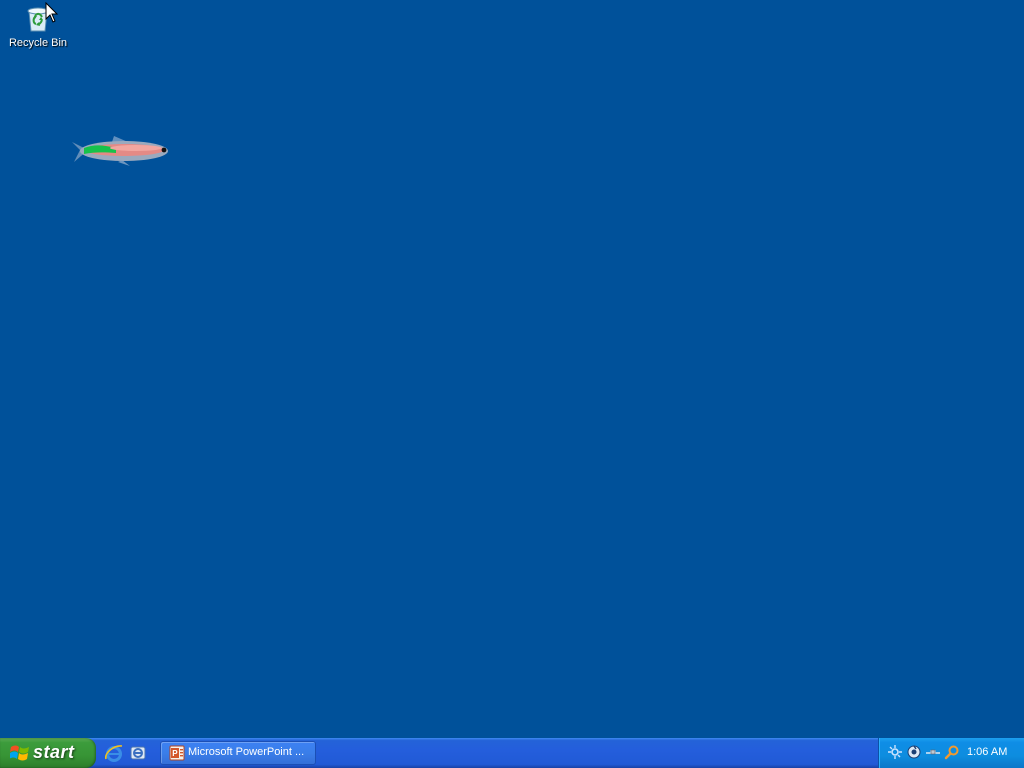 Image resolution: width=1024 pixels, height=768 pixels. I want to click on fish-icon, so click(120, 151).